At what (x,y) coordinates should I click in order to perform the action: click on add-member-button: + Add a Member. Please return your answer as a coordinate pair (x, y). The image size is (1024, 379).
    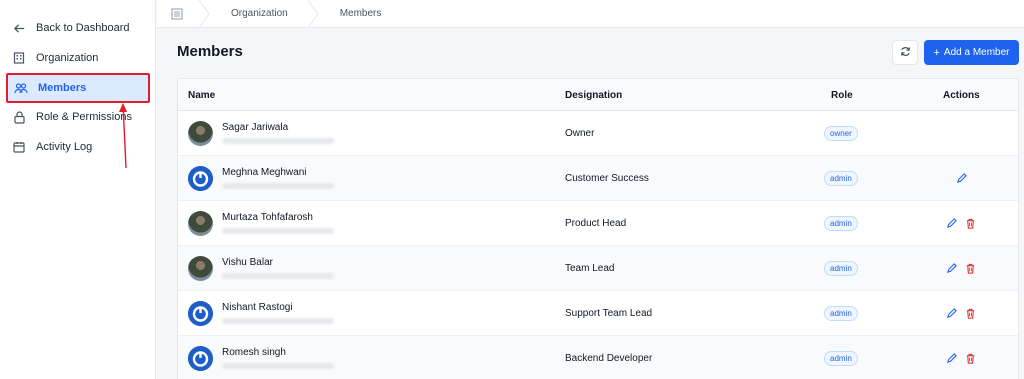
    Looking at the image, I should click on (971, 52).